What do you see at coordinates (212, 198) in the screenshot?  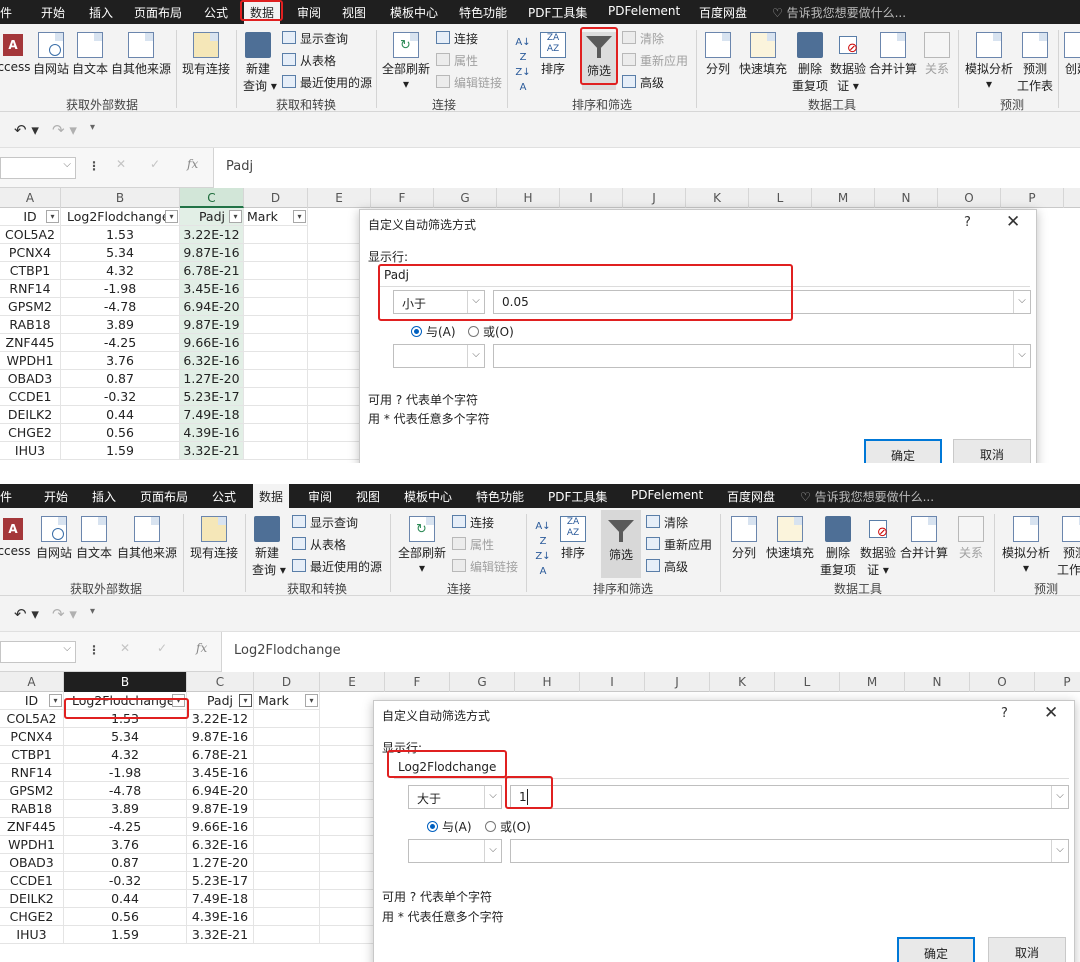 I see `column-header-c: C` at bounding box center [212, 198].